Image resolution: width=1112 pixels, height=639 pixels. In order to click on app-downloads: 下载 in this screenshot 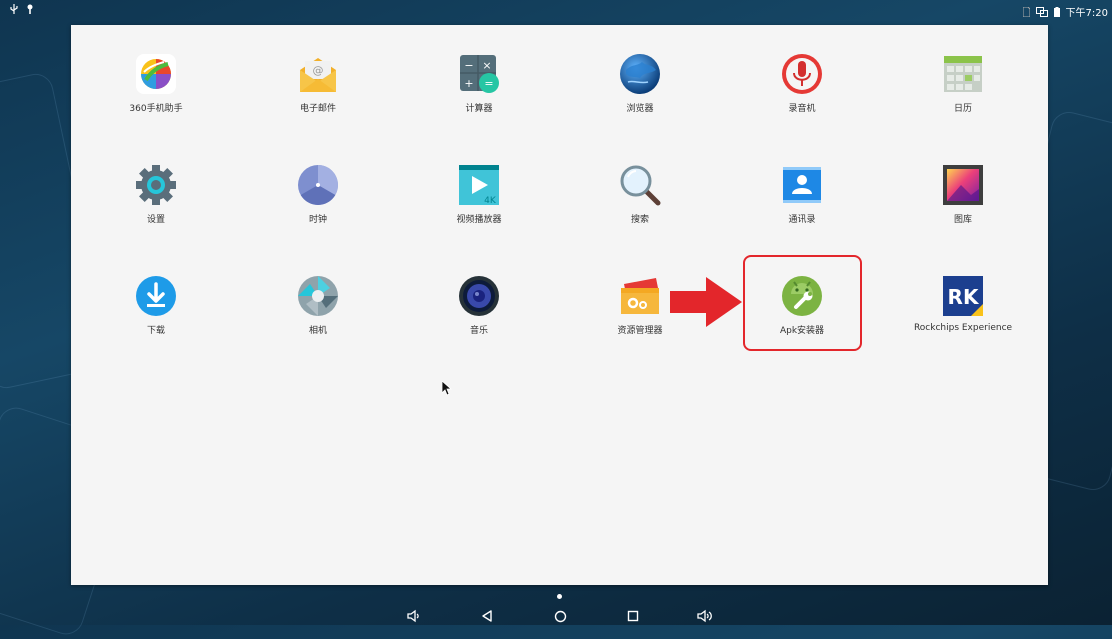, I will do `click(156, 319)`.